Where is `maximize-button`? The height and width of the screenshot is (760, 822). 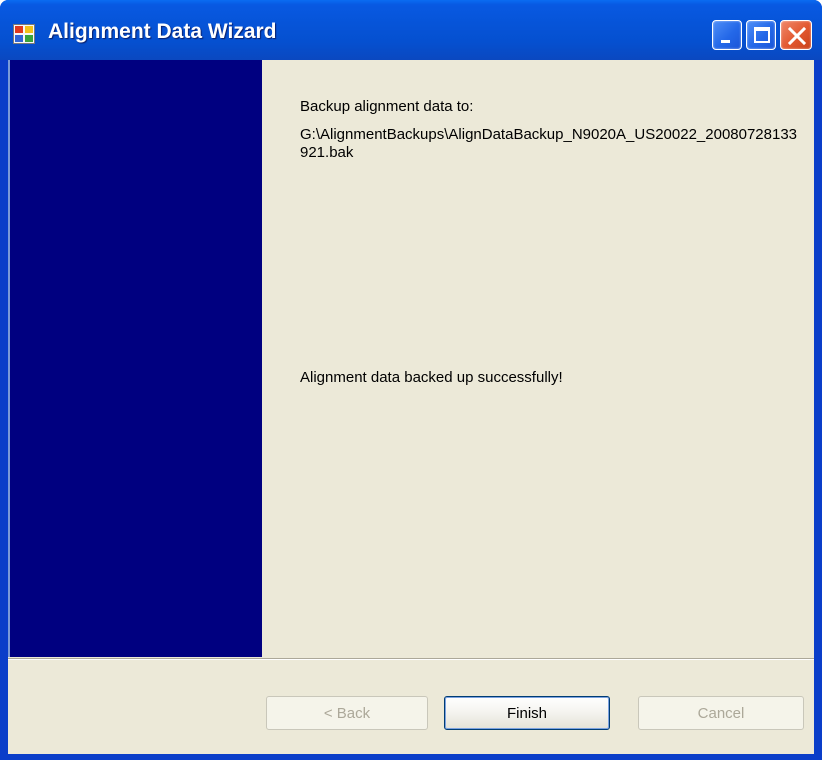 maximize-button is located at coordinates (761, 35).